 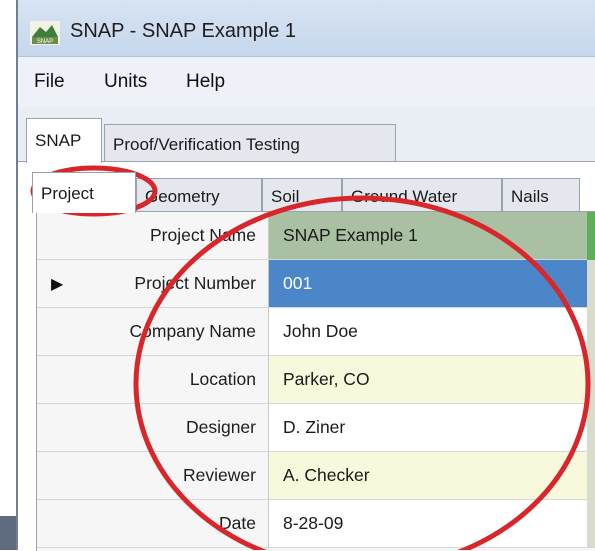 I want to click on field-label: Designer, so click(x=220, y=427).